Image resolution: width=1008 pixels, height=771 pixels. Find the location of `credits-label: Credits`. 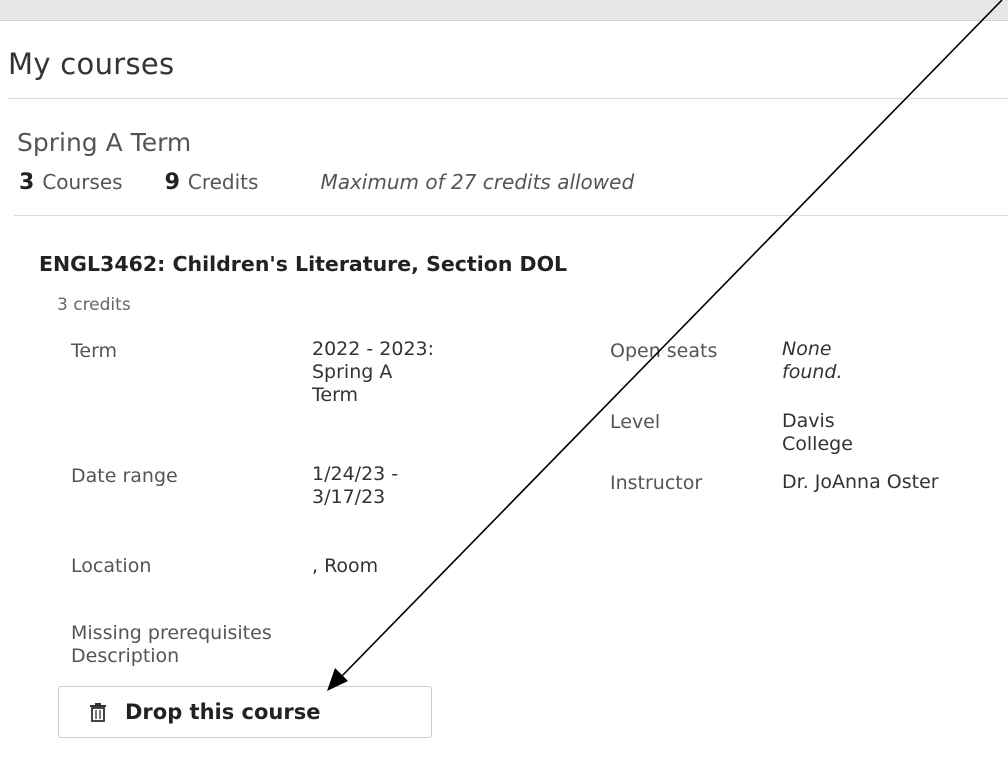

credits-label: Credits is located at coordinates (223, 182).